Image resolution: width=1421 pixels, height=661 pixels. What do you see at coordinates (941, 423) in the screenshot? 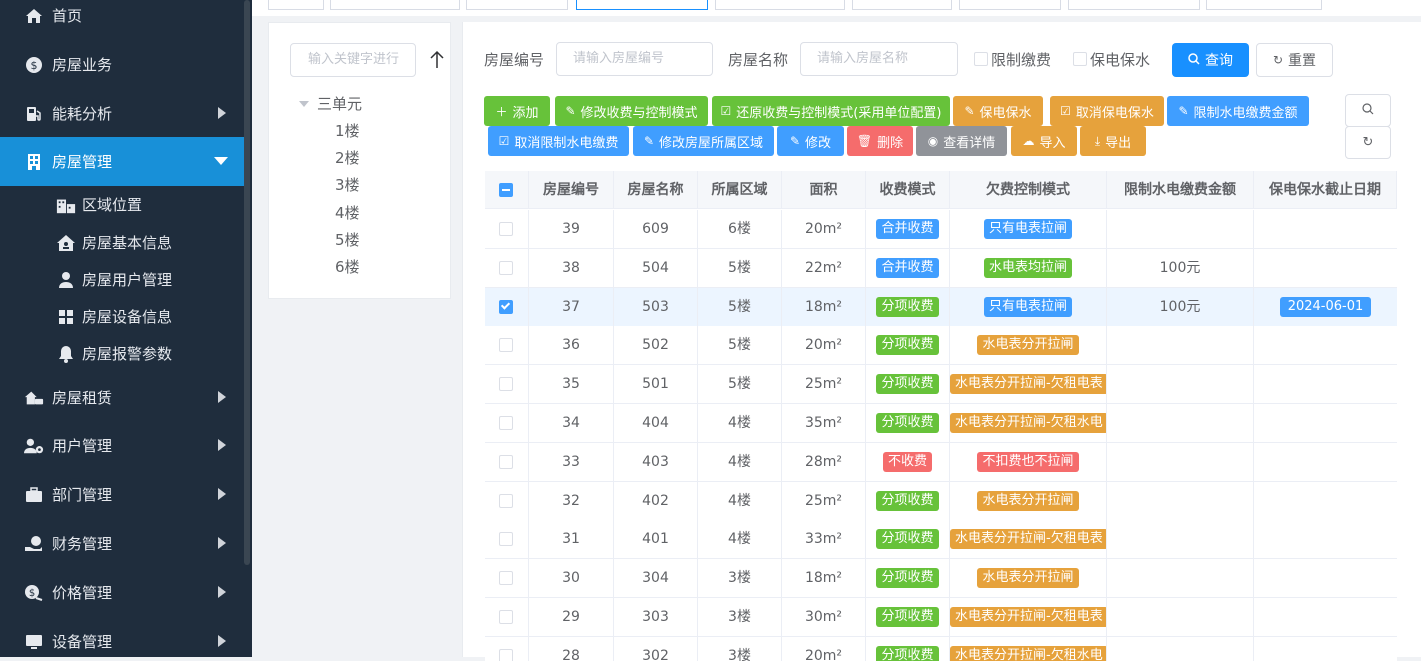
I see `table-row: 344044楼35m²分项收费.水电表分开拉闸-欠租水电` at bounding box center [941, 423].